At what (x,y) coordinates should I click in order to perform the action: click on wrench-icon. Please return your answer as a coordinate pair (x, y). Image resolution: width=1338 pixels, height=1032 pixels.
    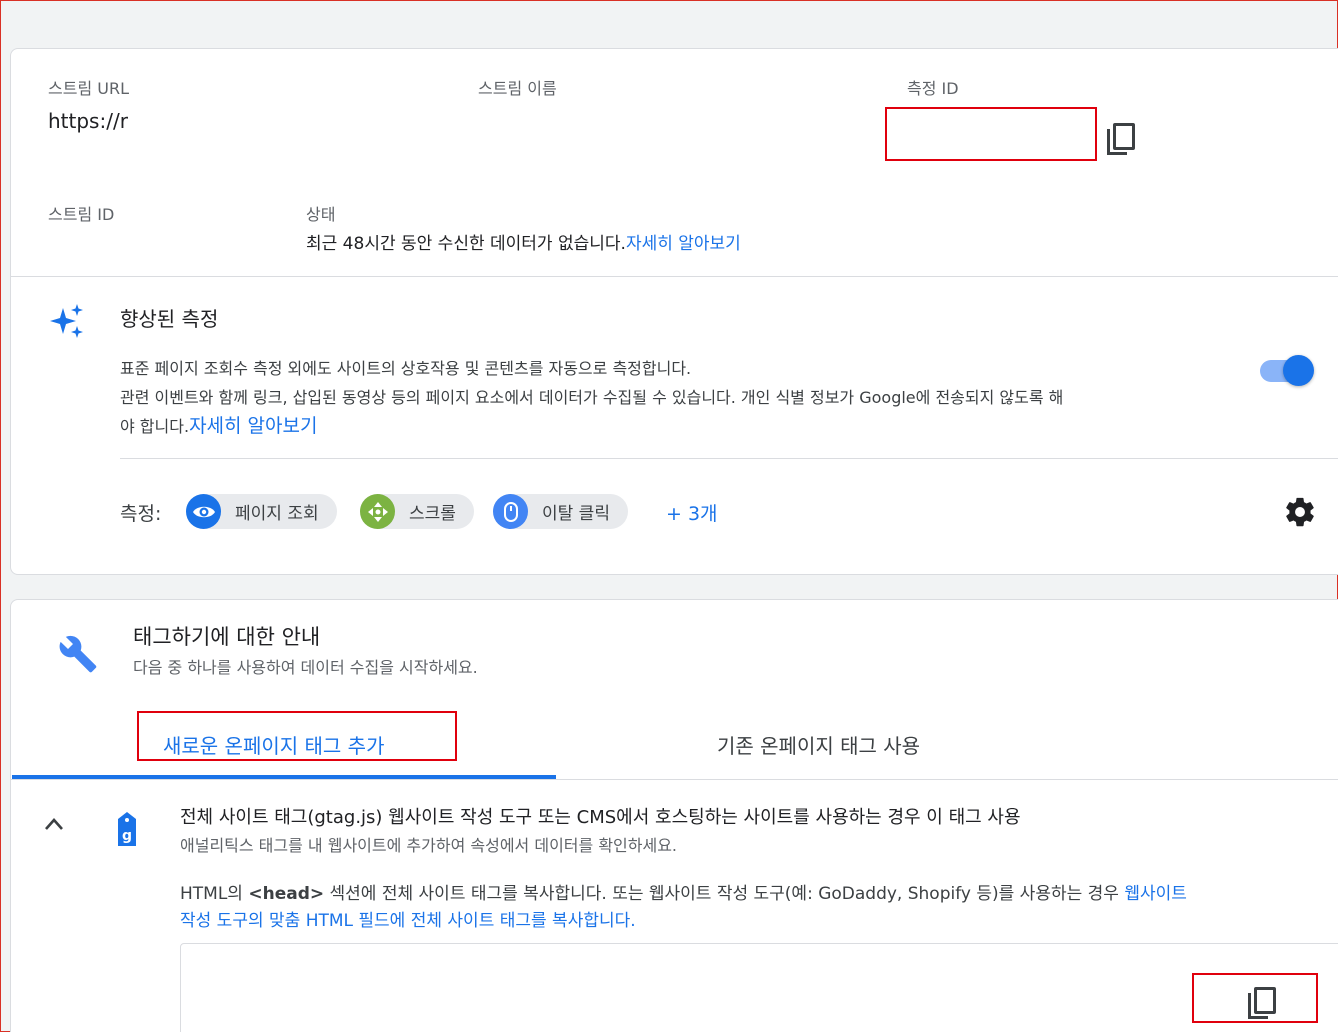
    Looking at the image, I should click on (78, 654).